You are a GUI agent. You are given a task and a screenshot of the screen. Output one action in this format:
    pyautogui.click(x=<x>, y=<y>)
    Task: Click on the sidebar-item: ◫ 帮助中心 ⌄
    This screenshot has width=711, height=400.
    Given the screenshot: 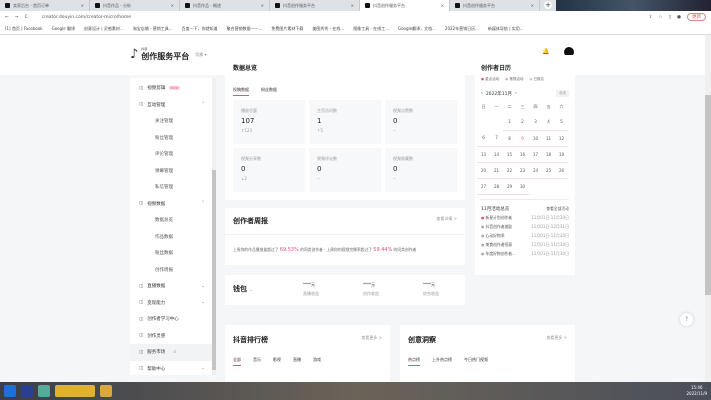 What is the action you would take?
    pyautogui.click(x=172, y=368)
    